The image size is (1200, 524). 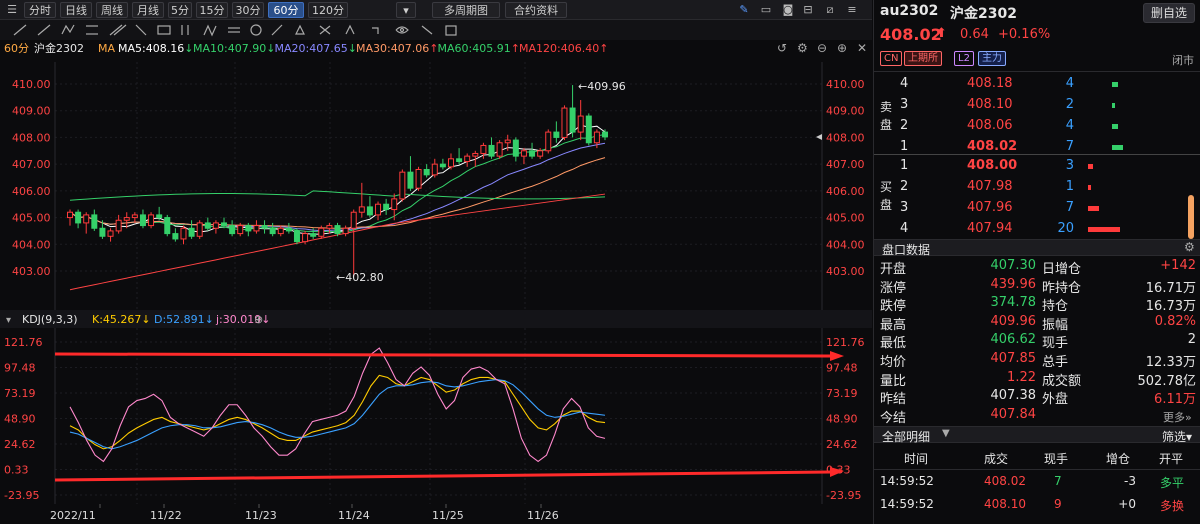 I want to click on quote-title: 盘口数据, so click(x=906, y=250).